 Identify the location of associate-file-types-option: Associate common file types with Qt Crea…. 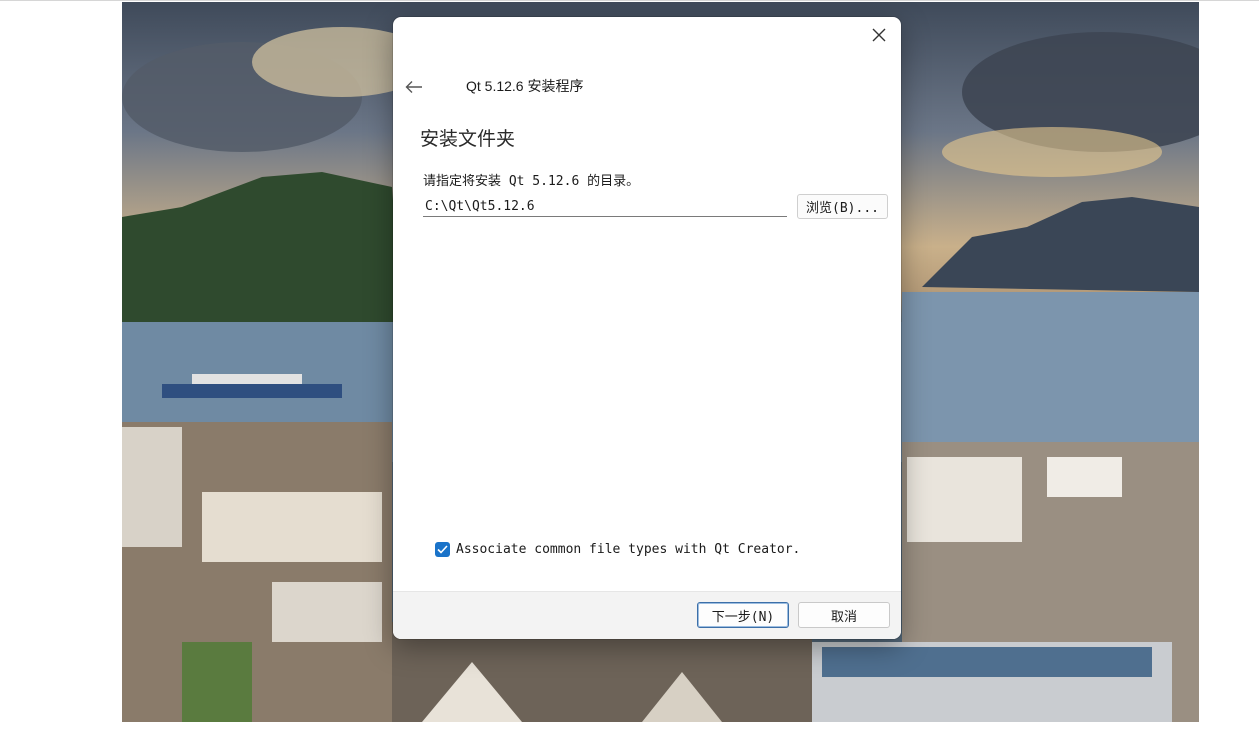
(617, 549).